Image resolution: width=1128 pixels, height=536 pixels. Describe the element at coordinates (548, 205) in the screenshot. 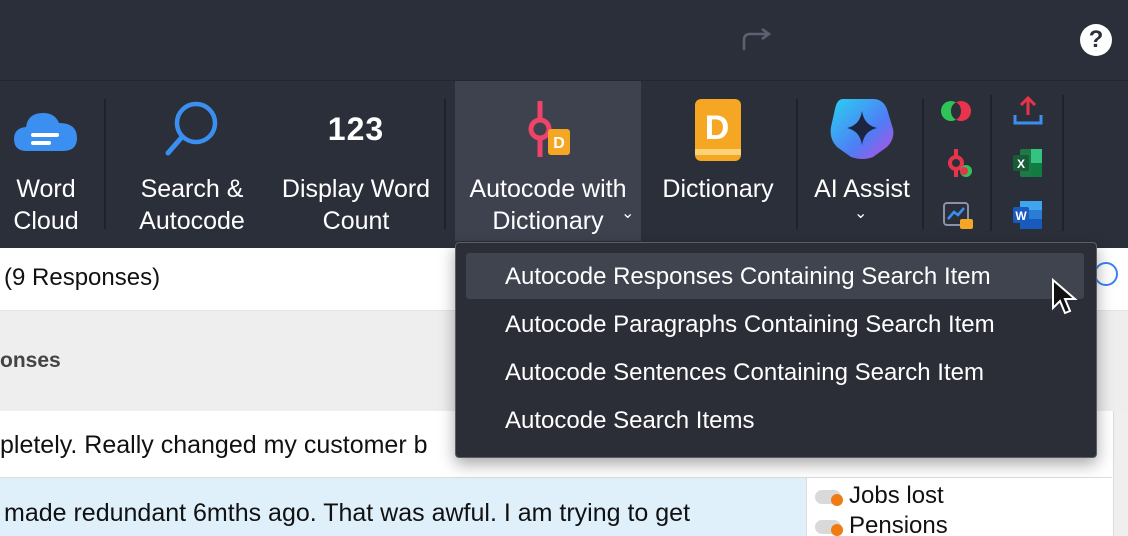

I see `autocode-with-dictionary-label: Autocode with Dictionary` at that location.